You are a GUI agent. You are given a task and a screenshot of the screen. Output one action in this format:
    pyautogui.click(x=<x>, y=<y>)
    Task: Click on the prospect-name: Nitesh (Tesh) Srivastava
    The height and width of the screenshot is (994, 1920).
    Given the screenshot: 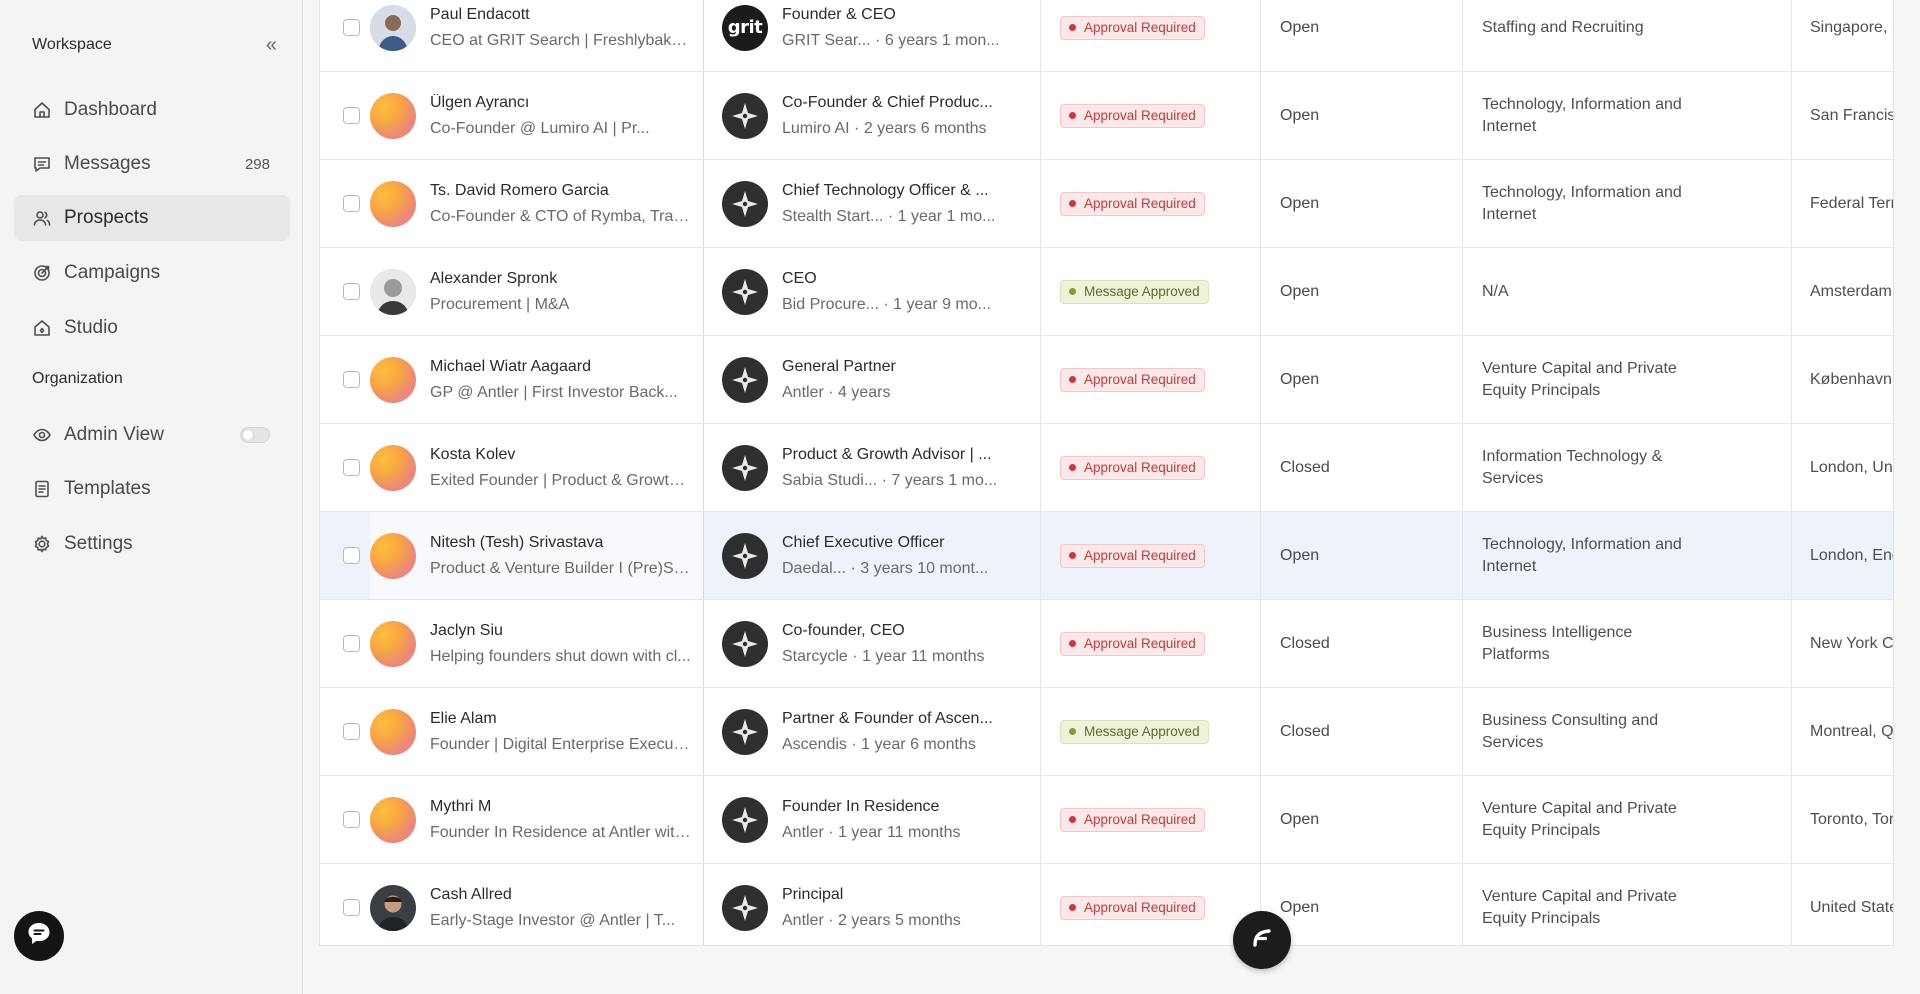 What is the action you would take?
    pyautogui.click(x=561, y=543)
    